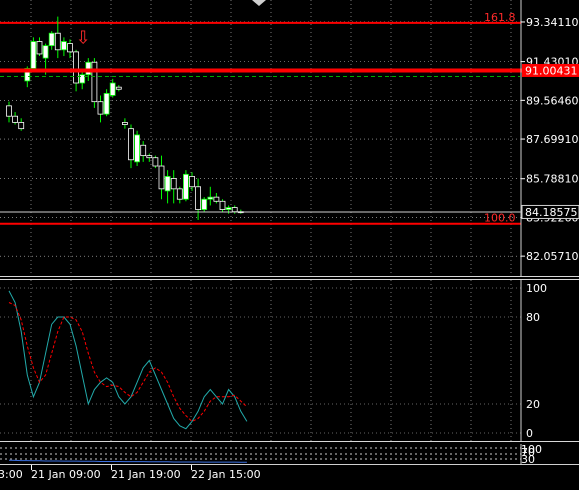 This screenshot has height=490, width=579. I want to click on fibonacci-level-label: 100.0, so click(500, 218).